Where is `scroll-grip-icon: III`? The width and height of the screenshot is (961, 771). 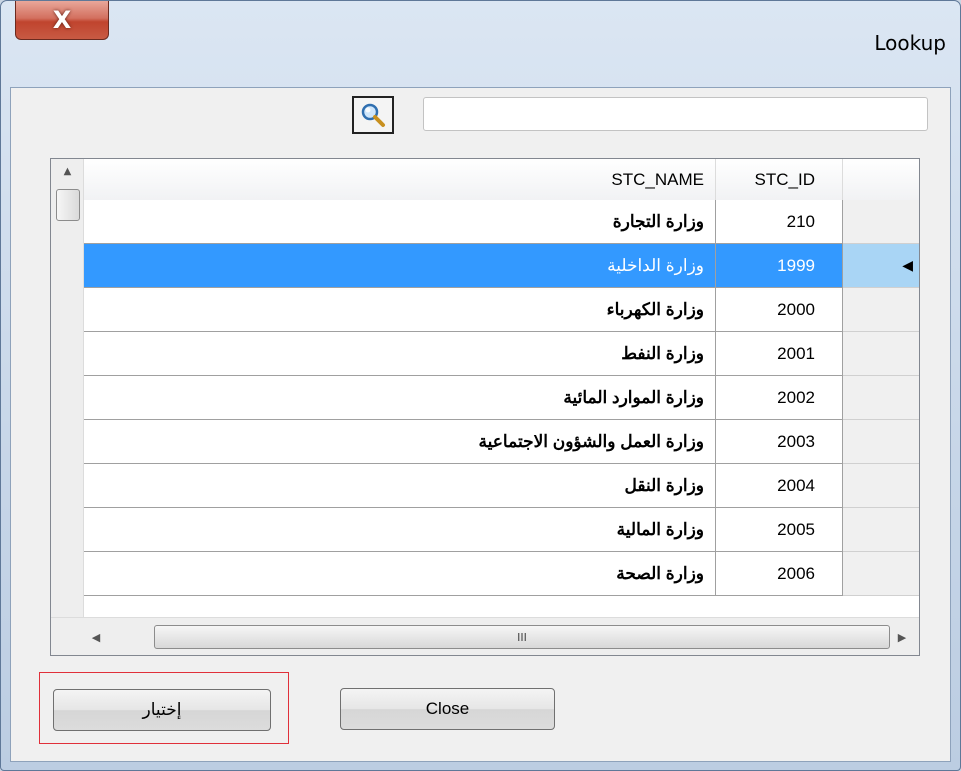
scroll-grip-icon: III is located at coordinates (522, 637).